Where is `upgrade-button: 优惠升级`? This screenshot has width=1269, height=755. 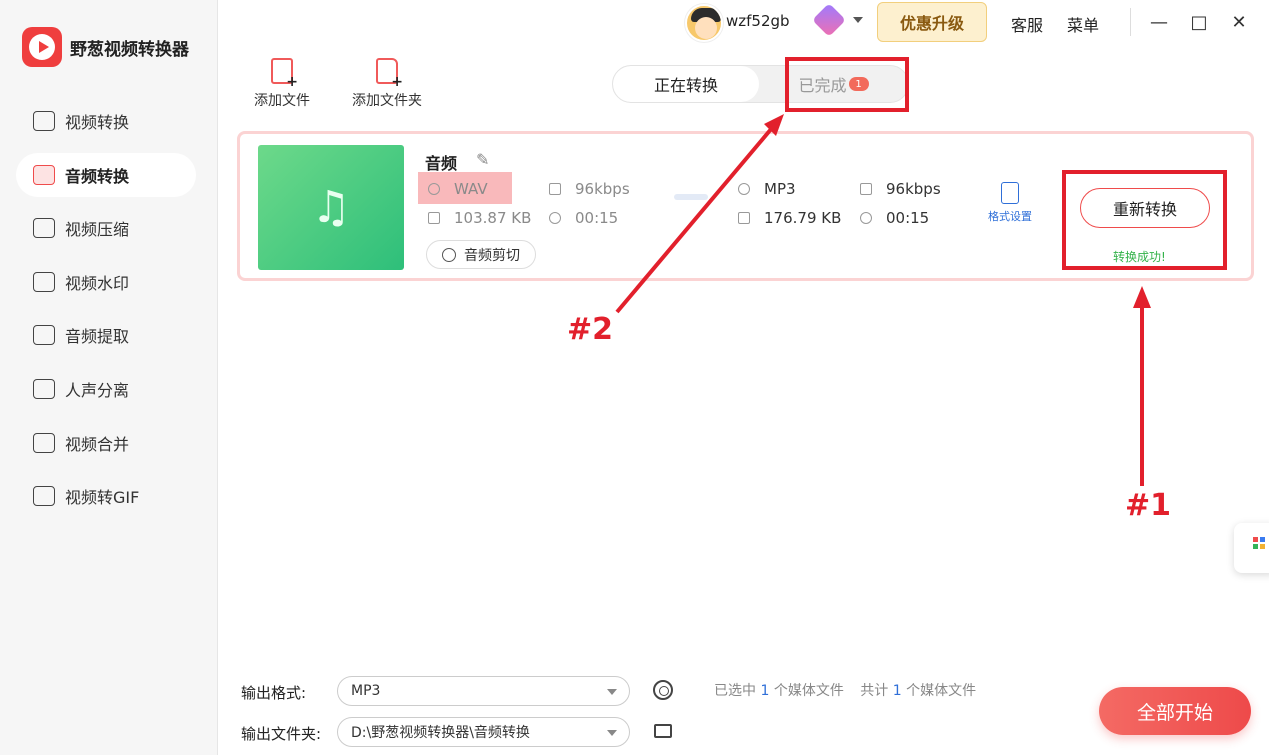
upgrade-button: 优惠升级 is located at coordinates (932, 22).